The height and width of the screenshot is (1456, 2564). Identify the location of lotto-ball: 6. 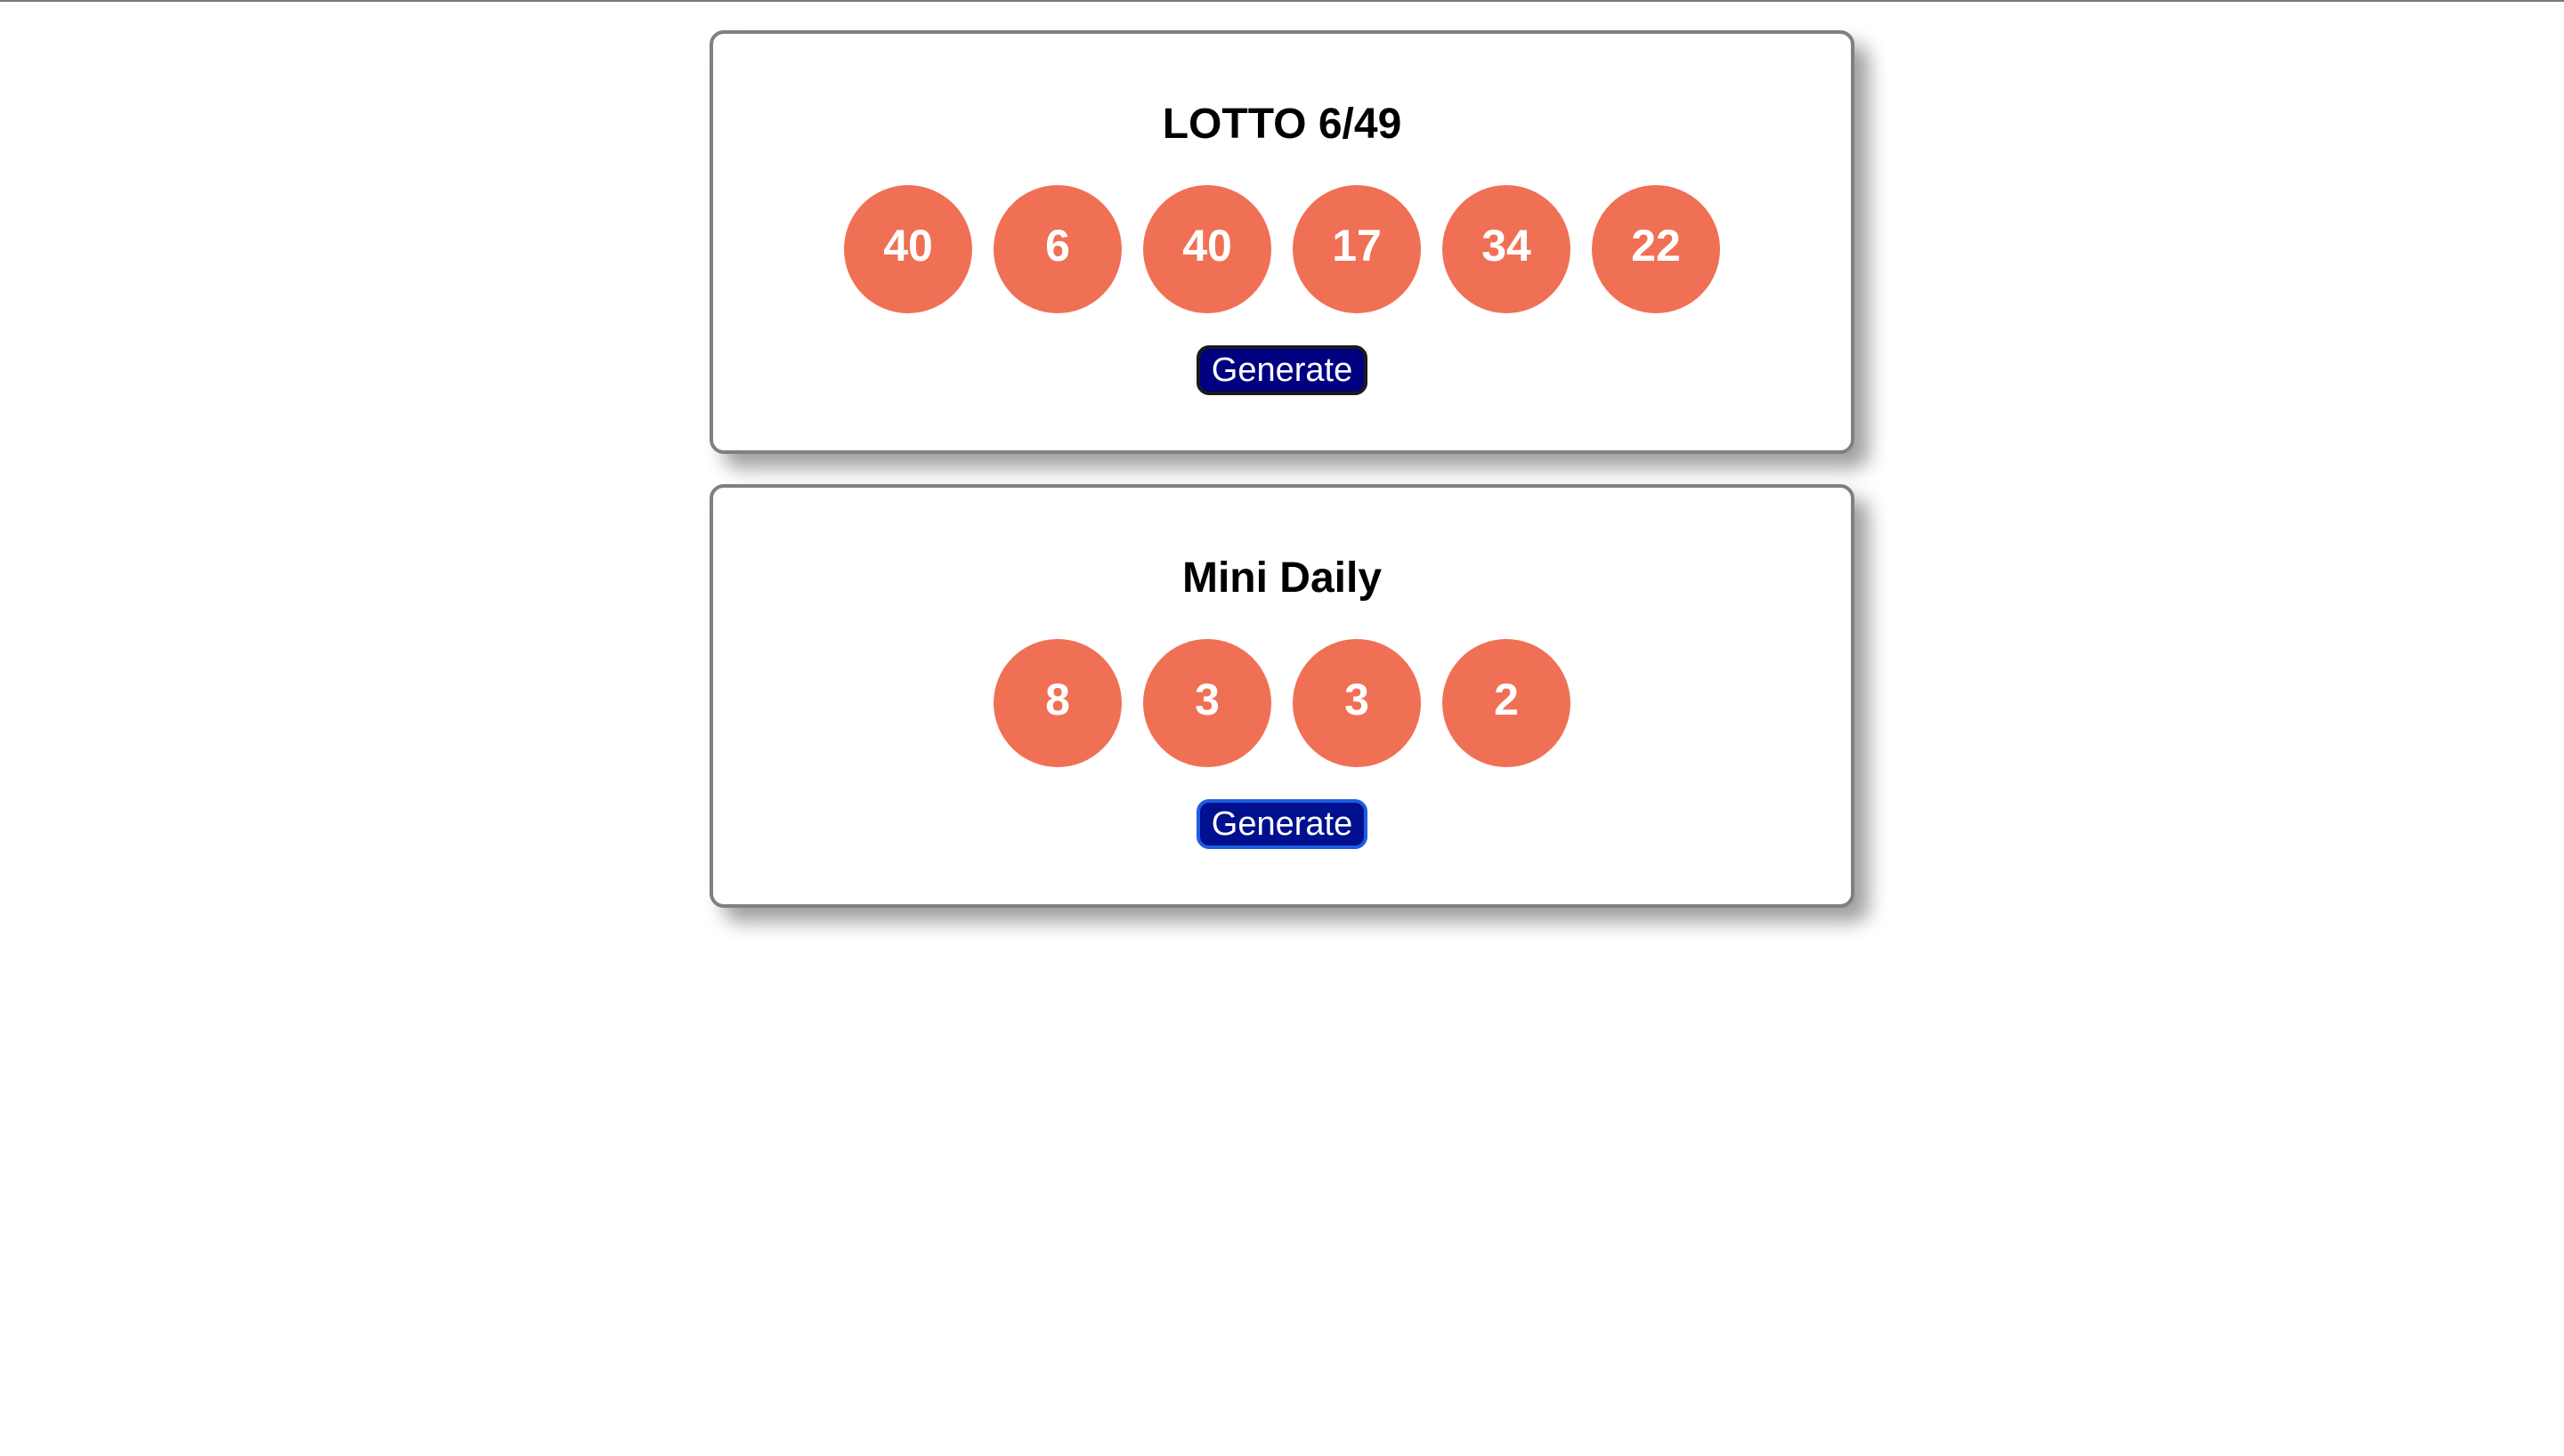
(1058, 249).